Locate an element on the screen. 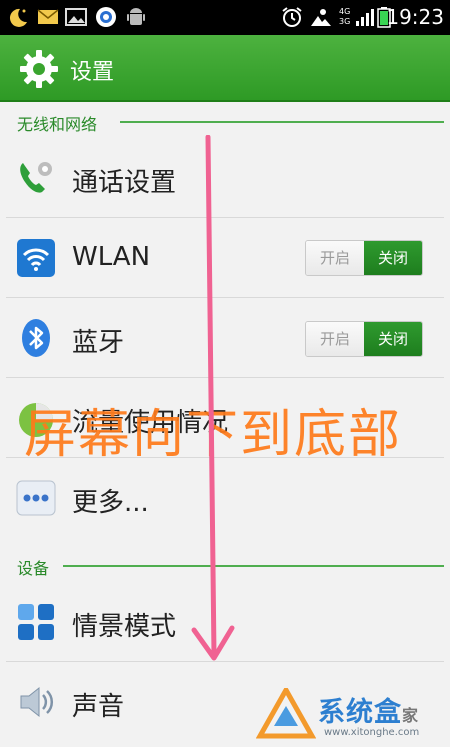  image-icon is located at coordinates (76, 17).